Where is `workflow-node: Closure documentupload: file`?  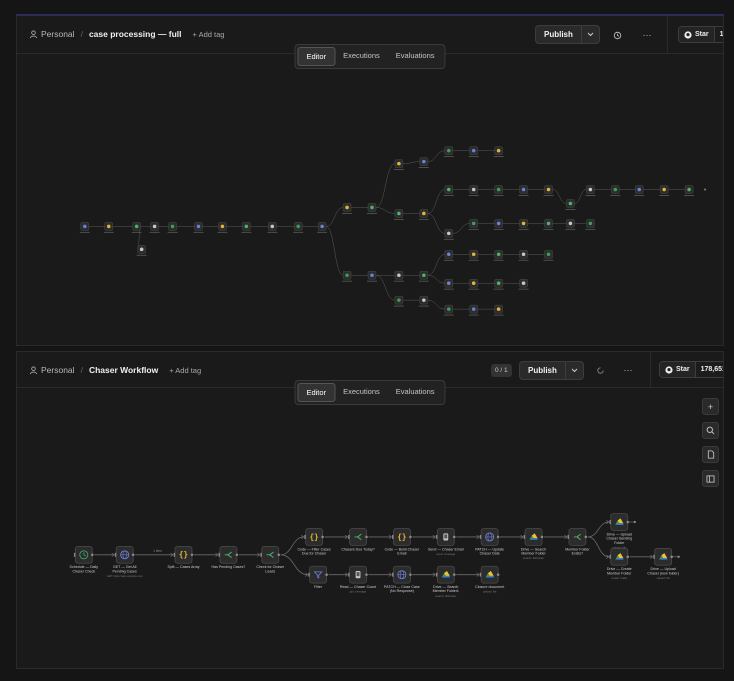
workflow-node: Closure documentupload: file is located at coordinates (489, 579).